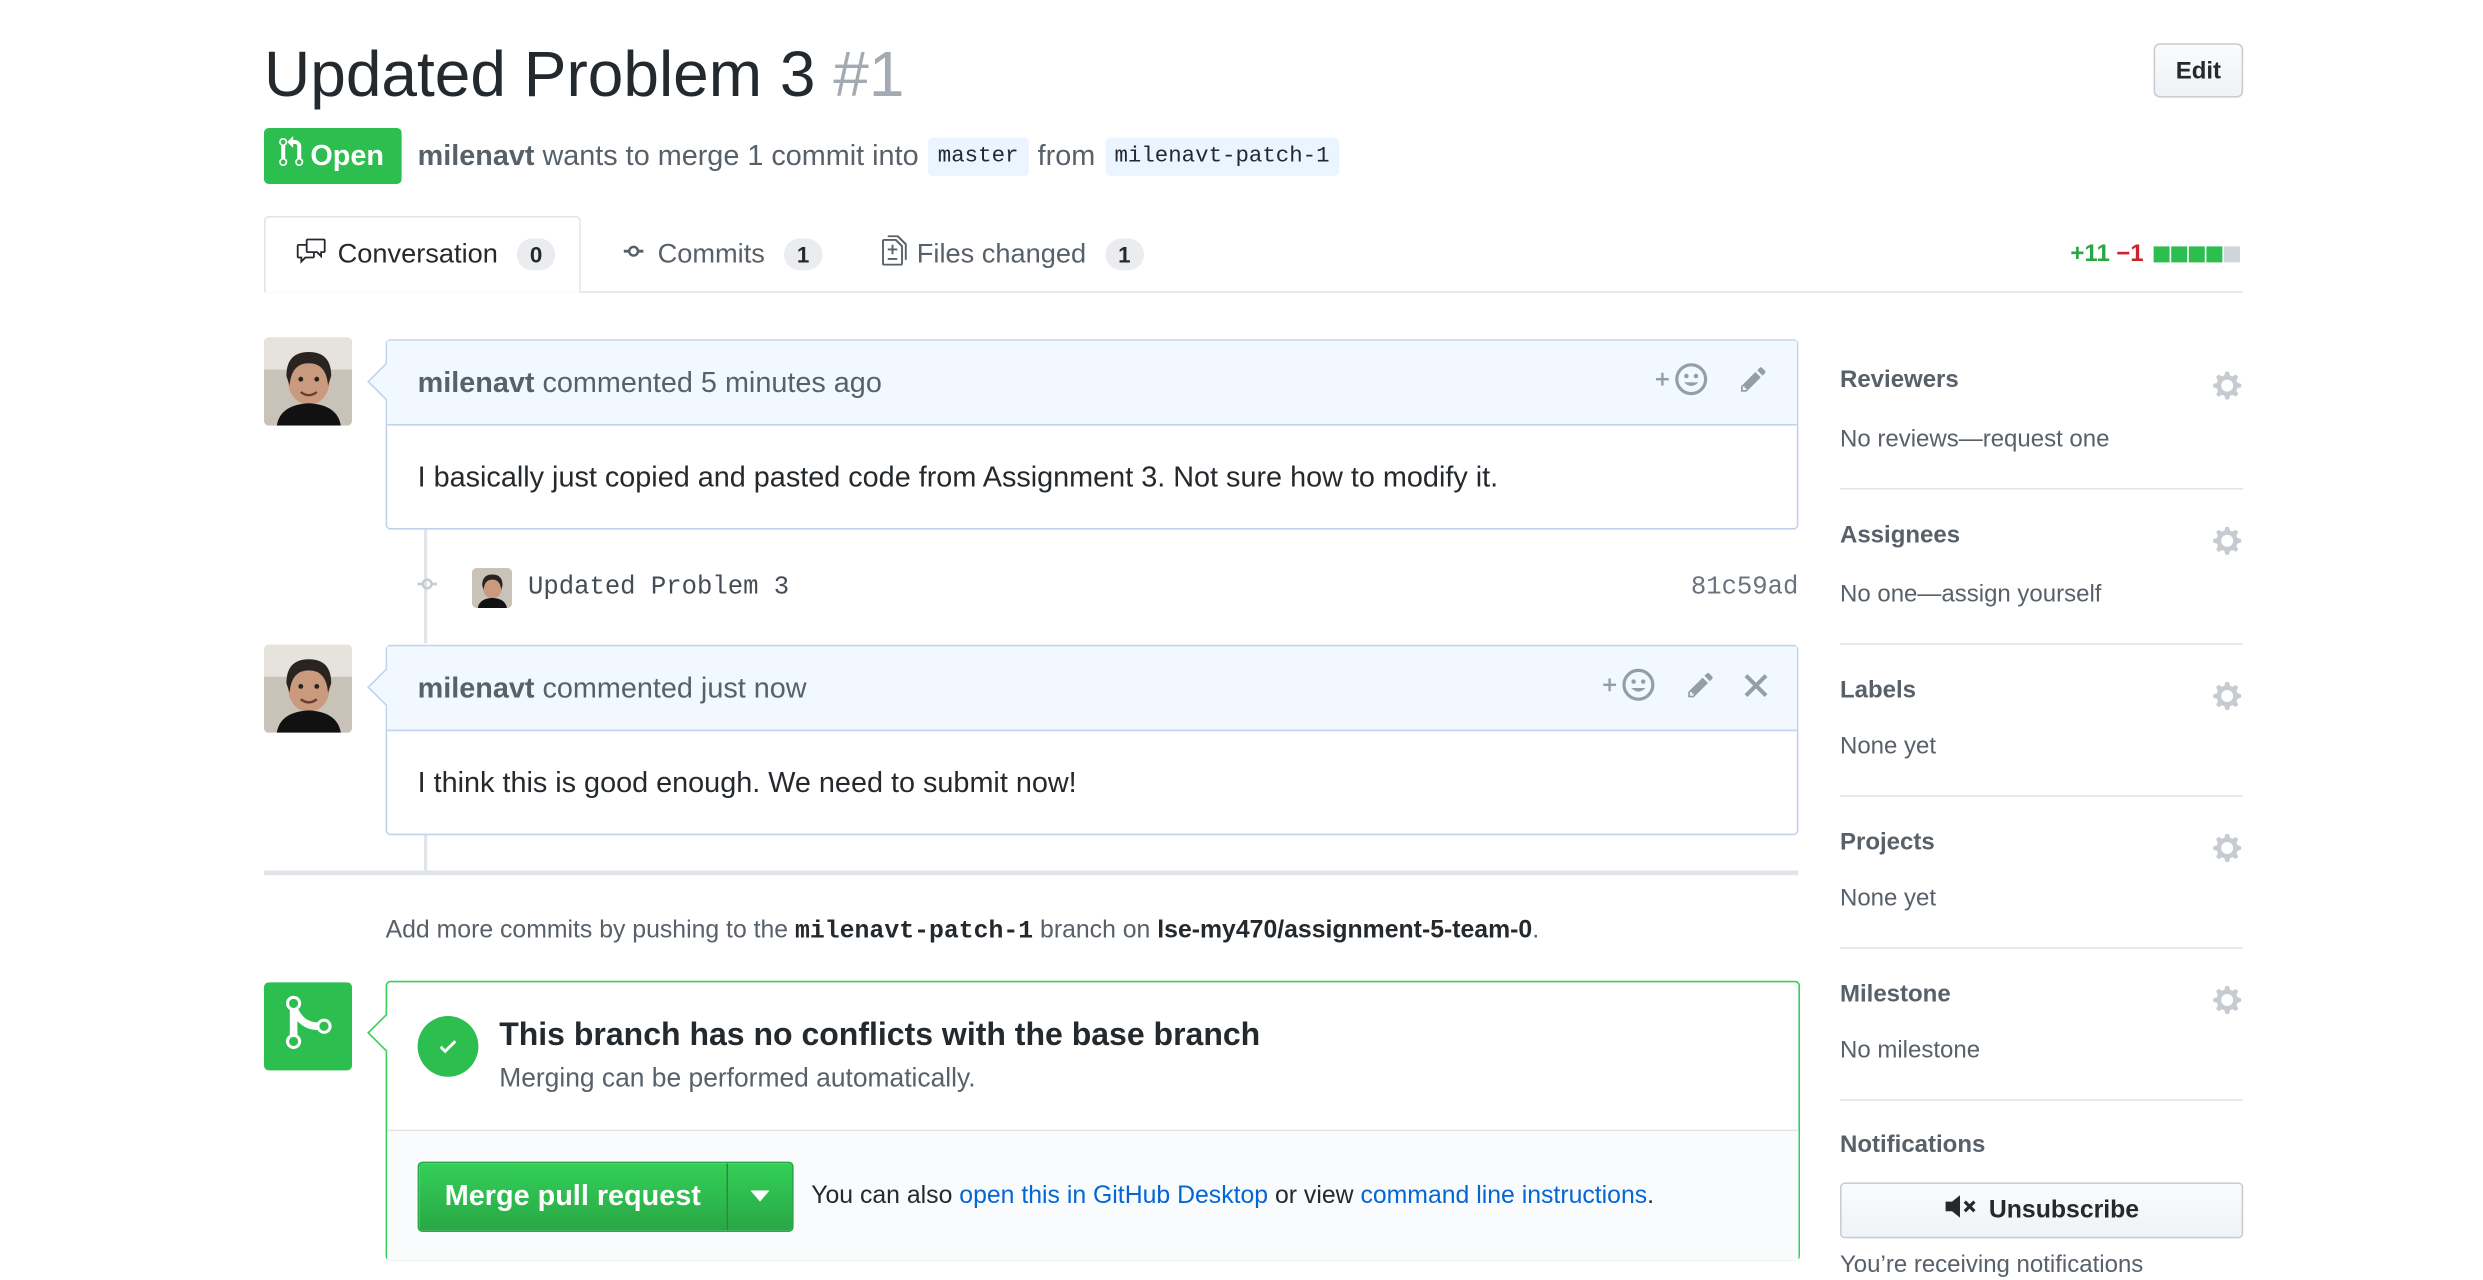 The height and width of the screenshot is (1280, 2483). Describe the element at coordinates (711, 383) in the screenshot. I see `comment-meta: commented 5 minutes ago` at that location.